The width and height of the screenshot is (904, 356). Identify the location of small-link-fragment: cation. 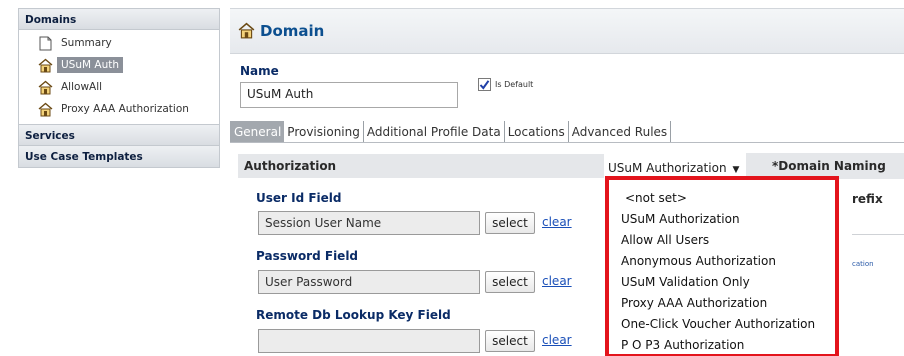
(863, 264).